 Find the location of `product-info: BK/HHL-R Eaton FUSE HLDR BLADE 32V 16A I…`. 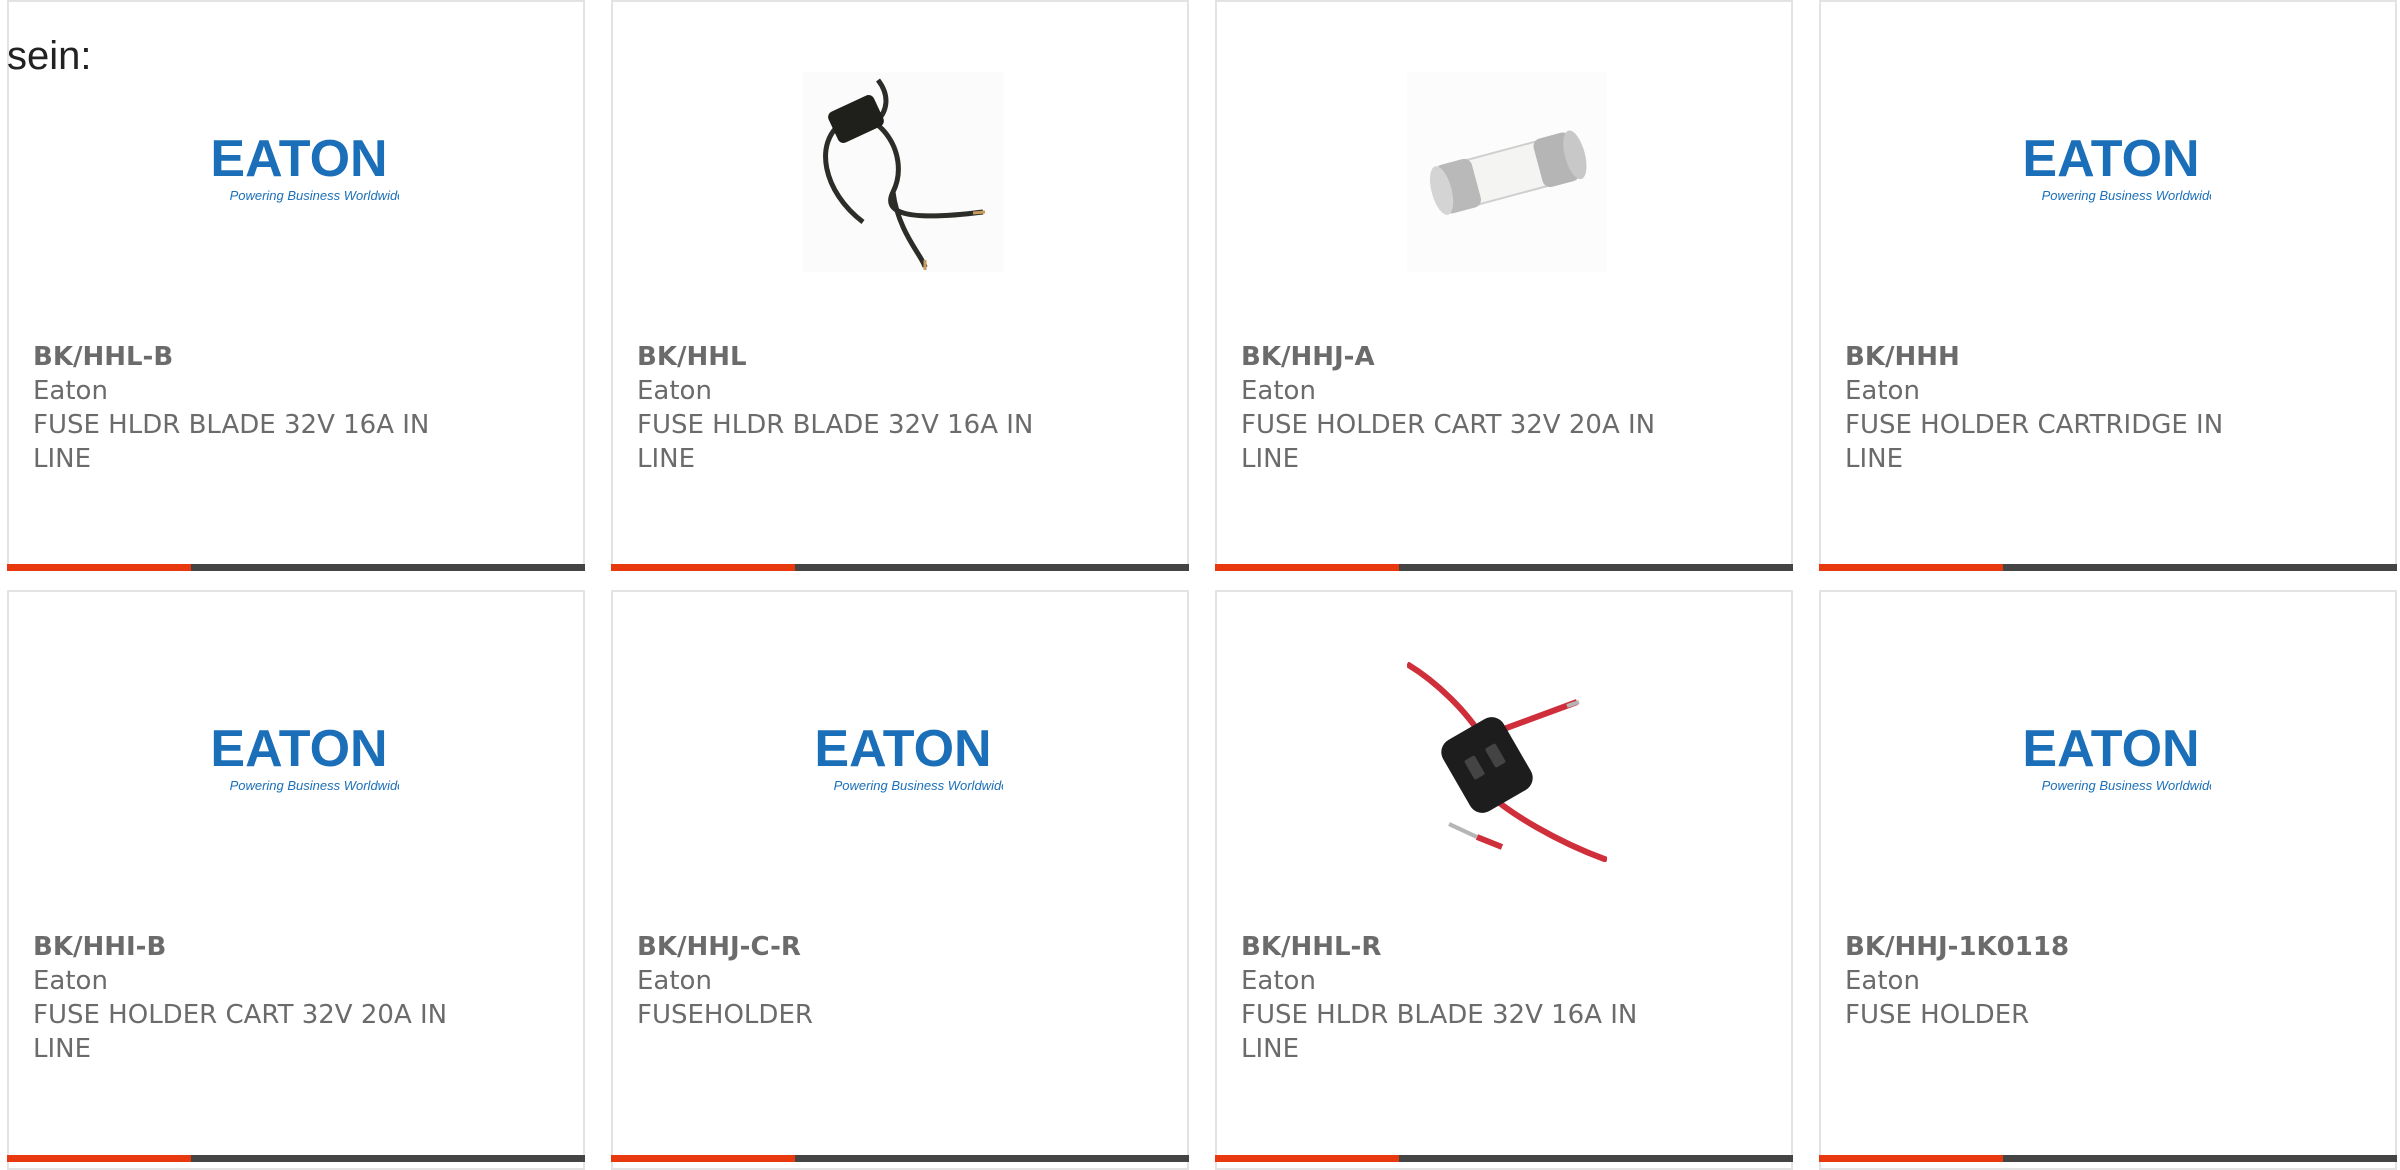

product-info: BK/HHL-R Eaton FUSE HLDR BLADE 32V 16A I… is located at coordinates (1456, 998).